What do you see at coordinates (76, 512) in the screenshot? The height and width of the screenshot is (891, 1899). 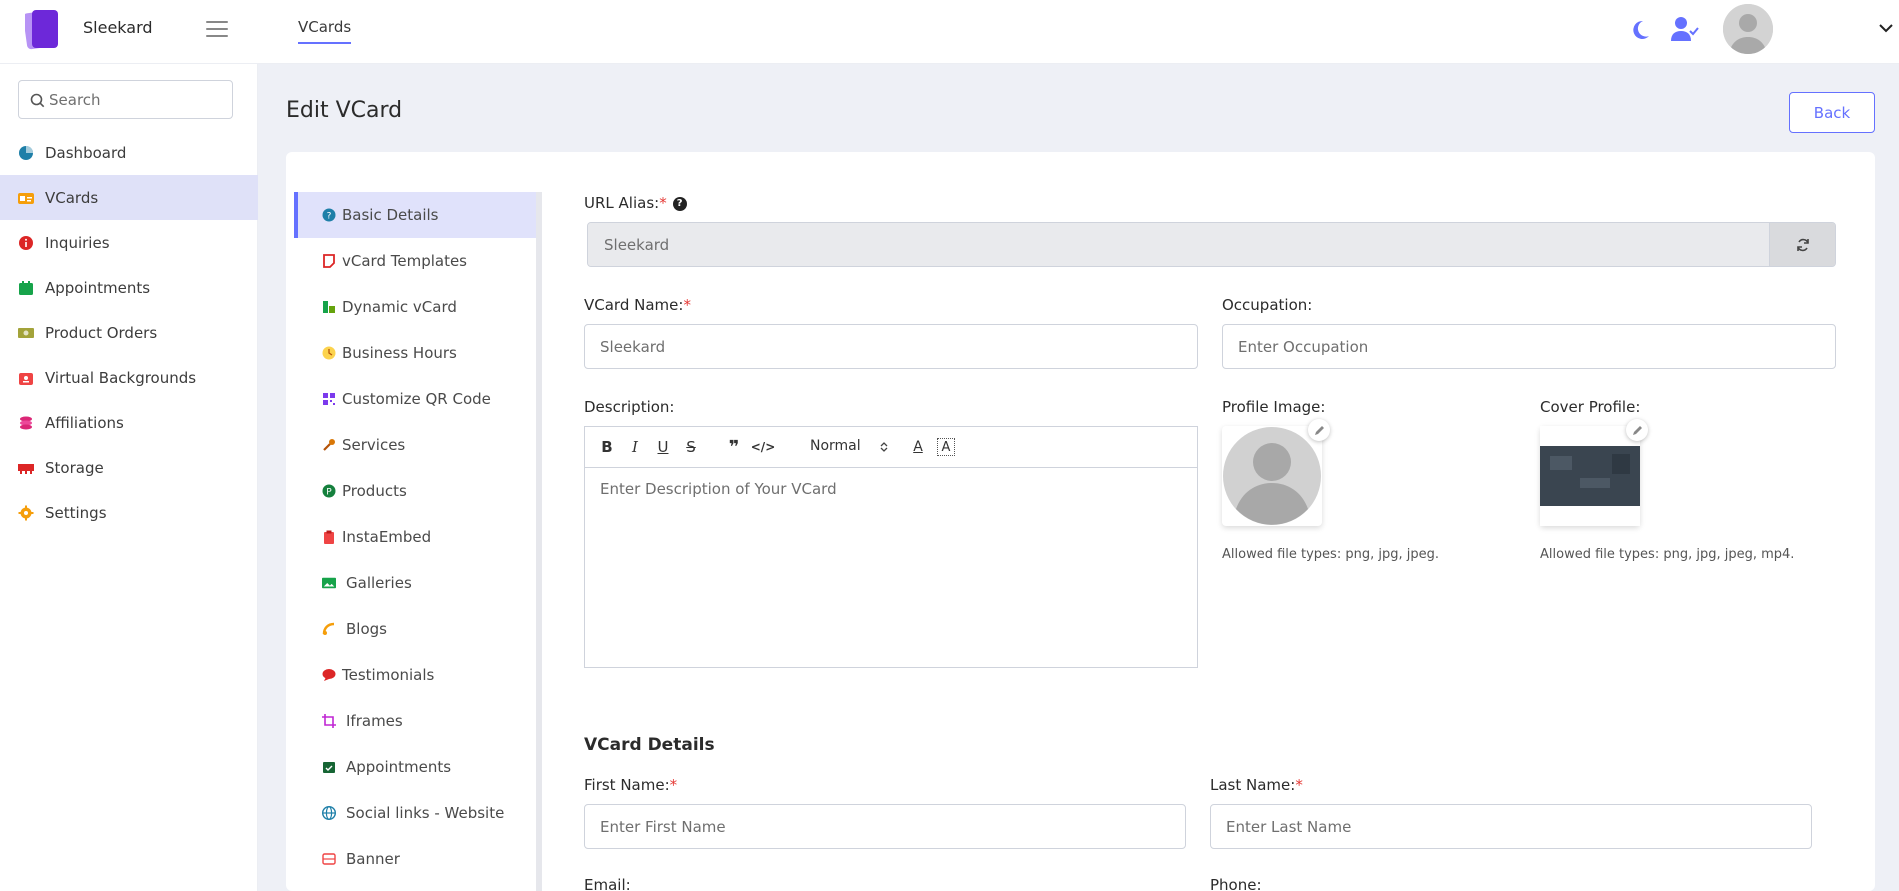 I see `sidebar-item-label: Settings` at bounding box center [76, 512].